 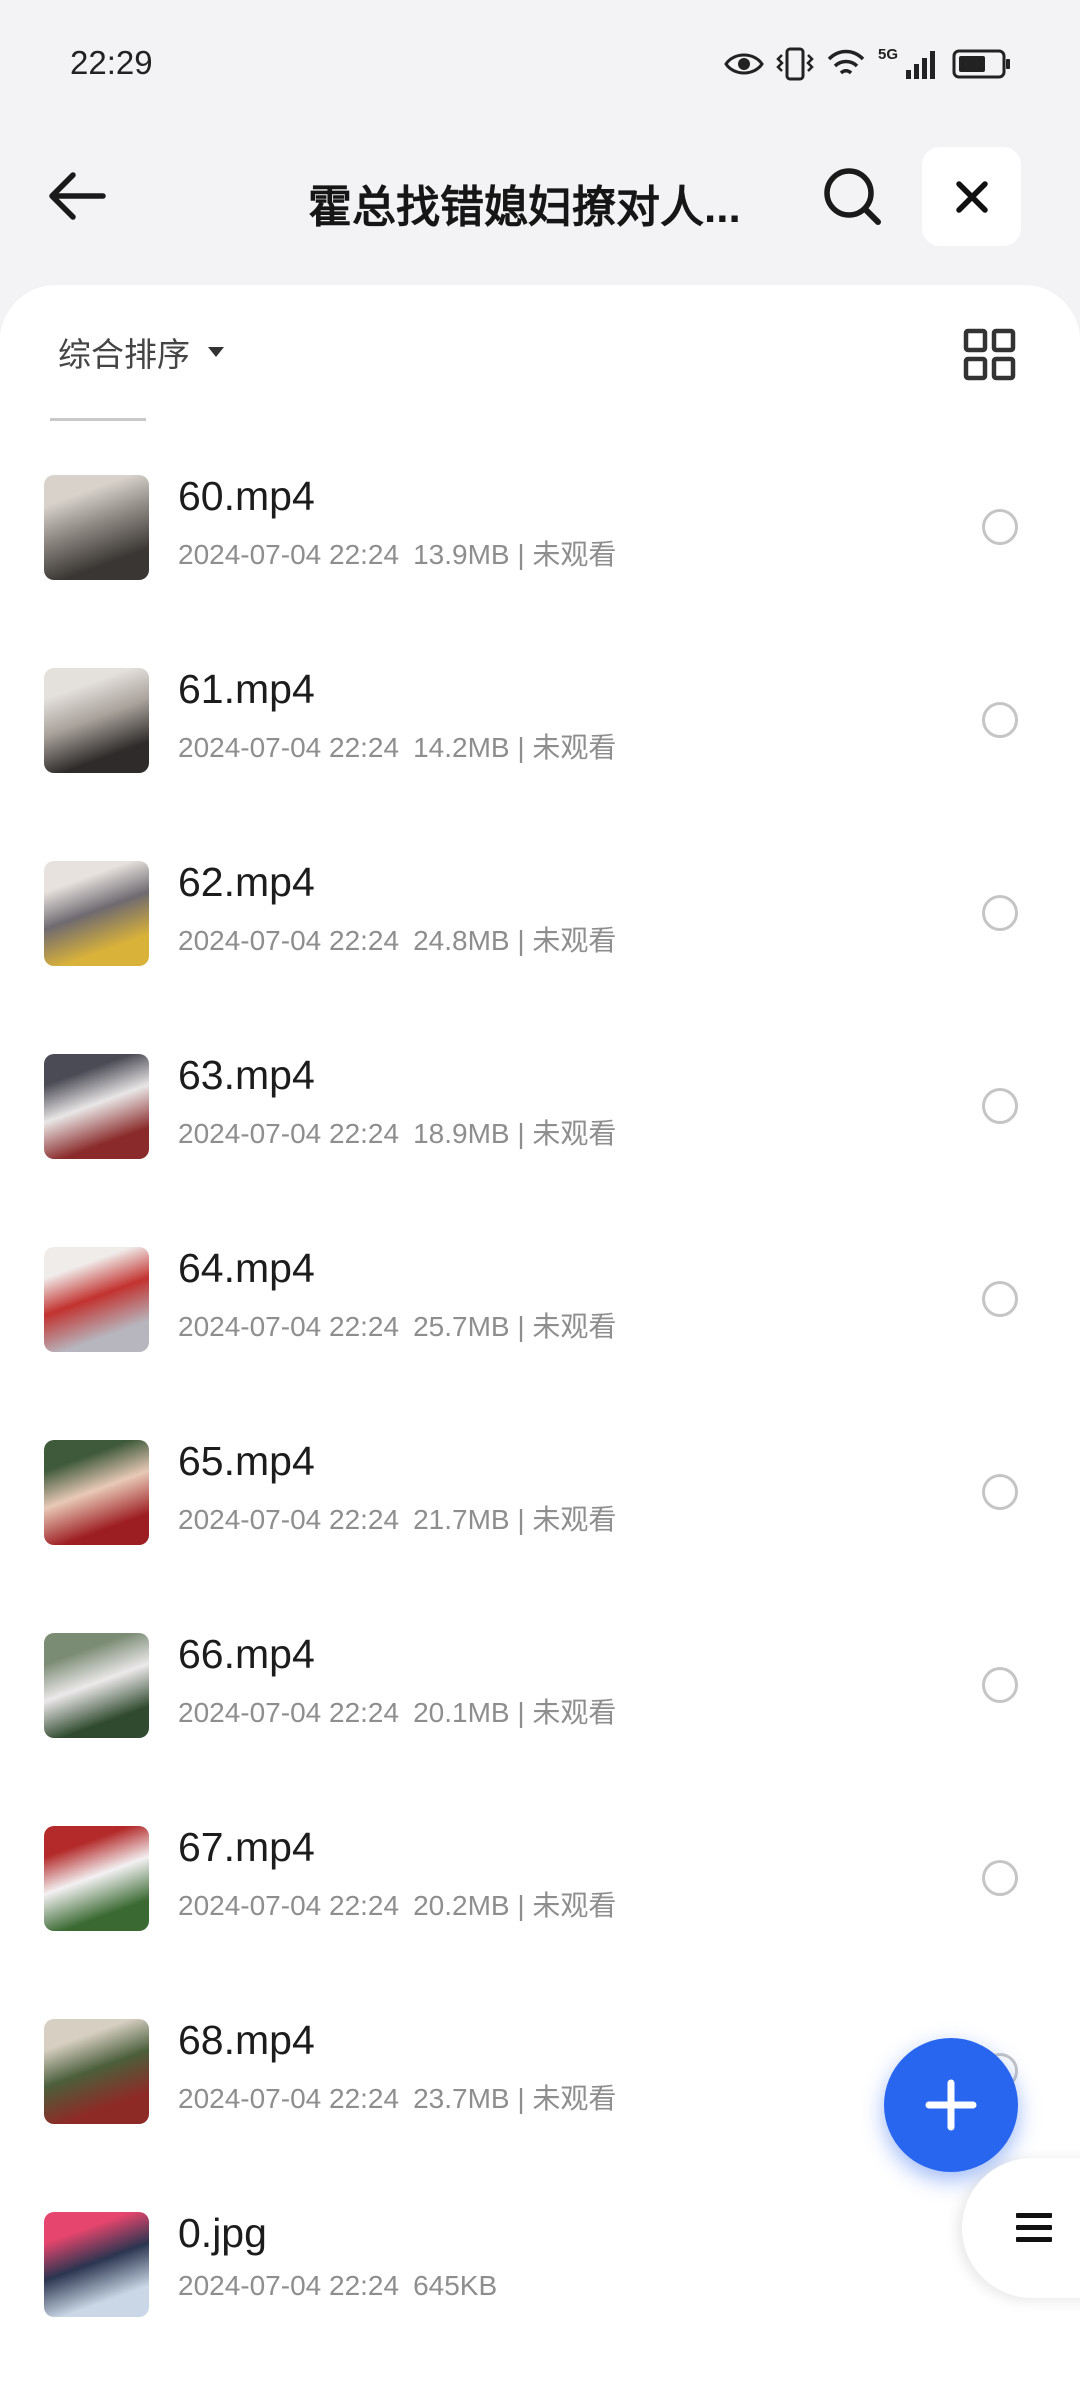 I want to click on file-meta: 2024-07-04 22:24 13.9MB | 未观看, so click(x=397, y=554).